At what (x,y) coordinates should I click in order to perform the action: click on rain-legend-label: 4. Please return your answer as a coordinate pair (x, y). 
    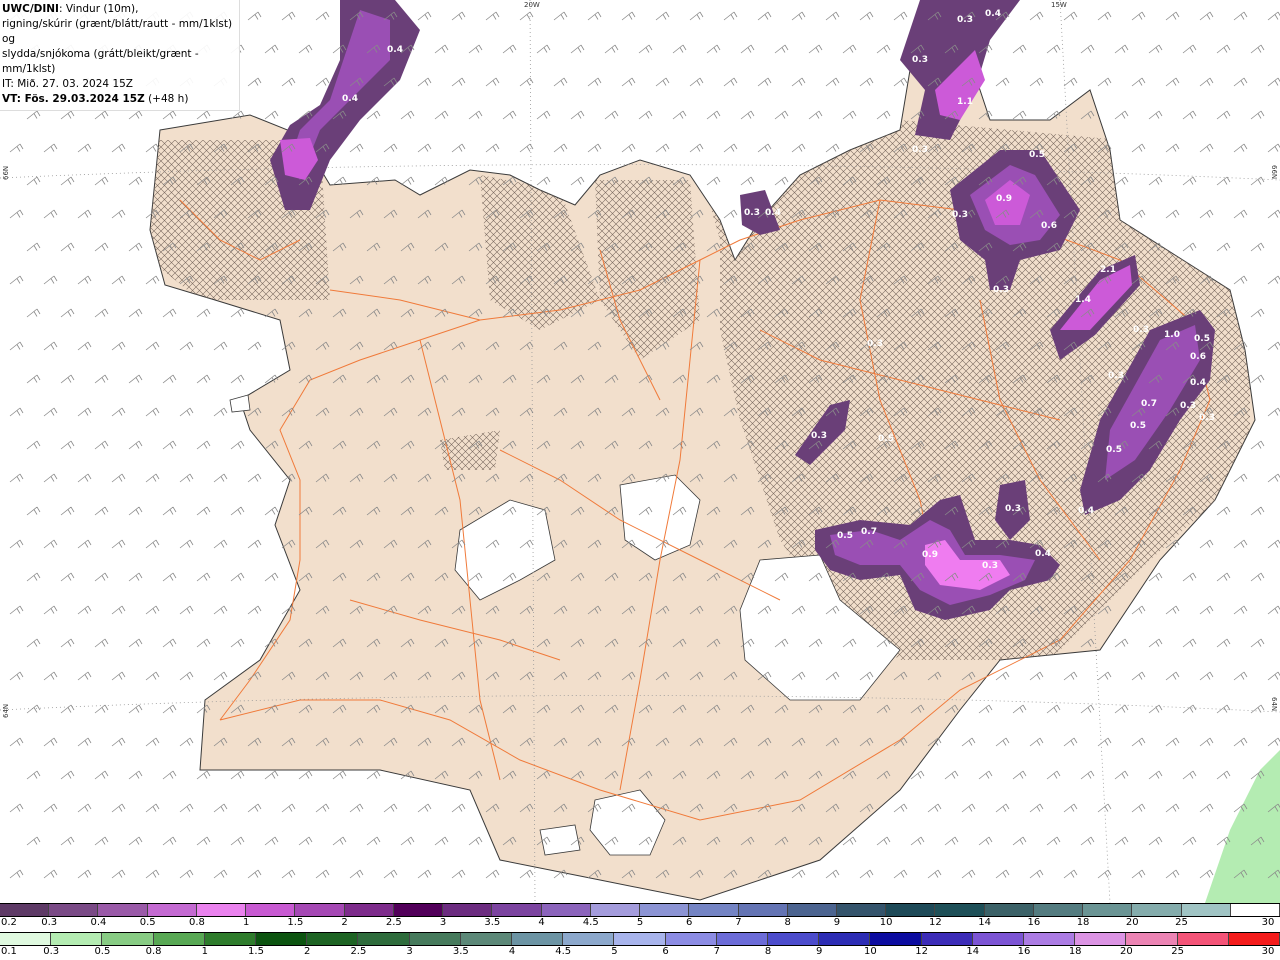
    Looking at the image, I should click on (512, 951).